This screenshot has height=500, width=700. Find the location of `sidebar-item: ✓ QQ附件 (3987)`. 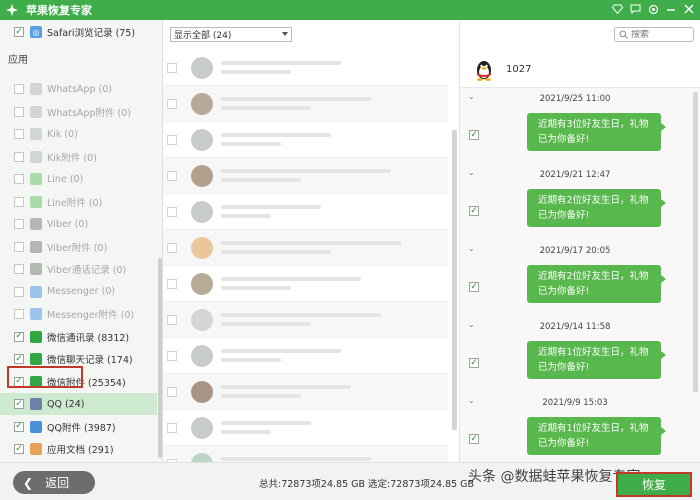

sidebar-item: ✓ QQ附件 (3987) is located at coordinates (78, 427).